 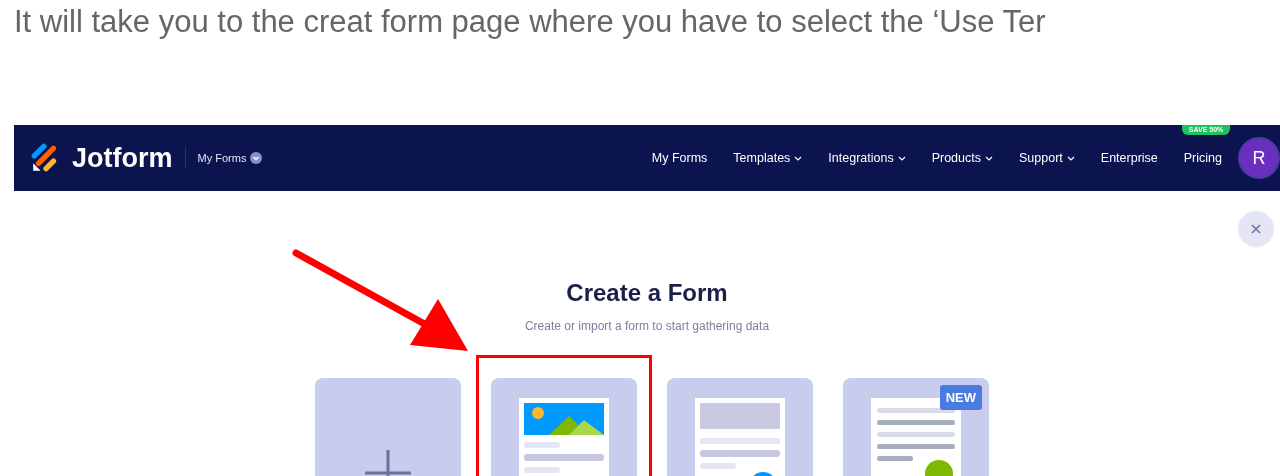 What do you see at coordinates (962, 158) in the screenshot?
I see `nav-menu: Products` at bounding box center [962, 158].